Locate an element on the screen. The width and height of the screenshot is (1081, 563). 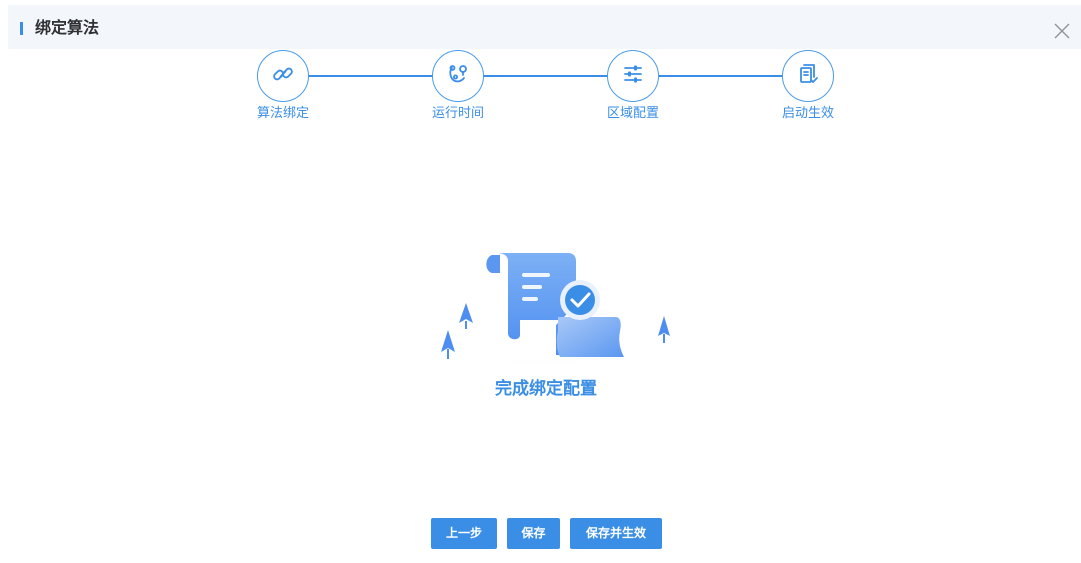
step-3-circle is located at coordinates (633, 76).